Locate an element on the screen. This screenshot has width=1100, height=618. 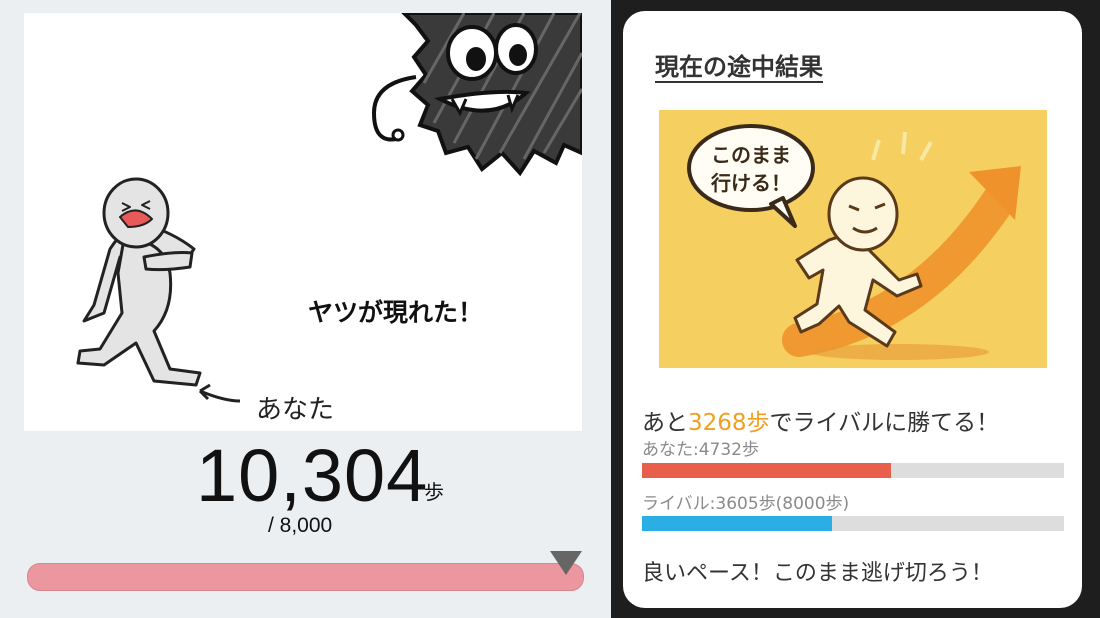
remaining-steps-text: あと3268歩でライバルに勝てる！ is located at coordinates (820, 420).